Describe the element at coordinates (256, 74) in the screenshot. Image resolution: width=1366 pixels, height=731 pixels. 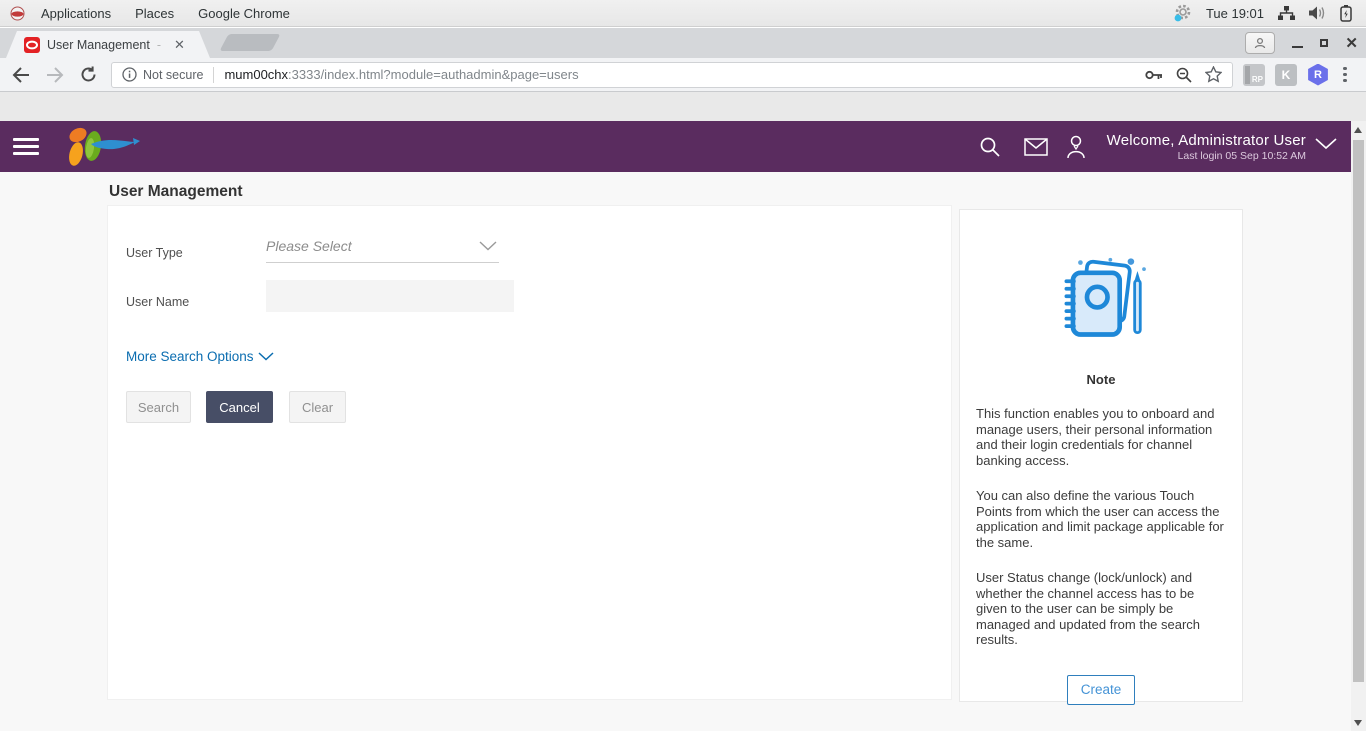
I see `url-host: mum00chx` at that location.